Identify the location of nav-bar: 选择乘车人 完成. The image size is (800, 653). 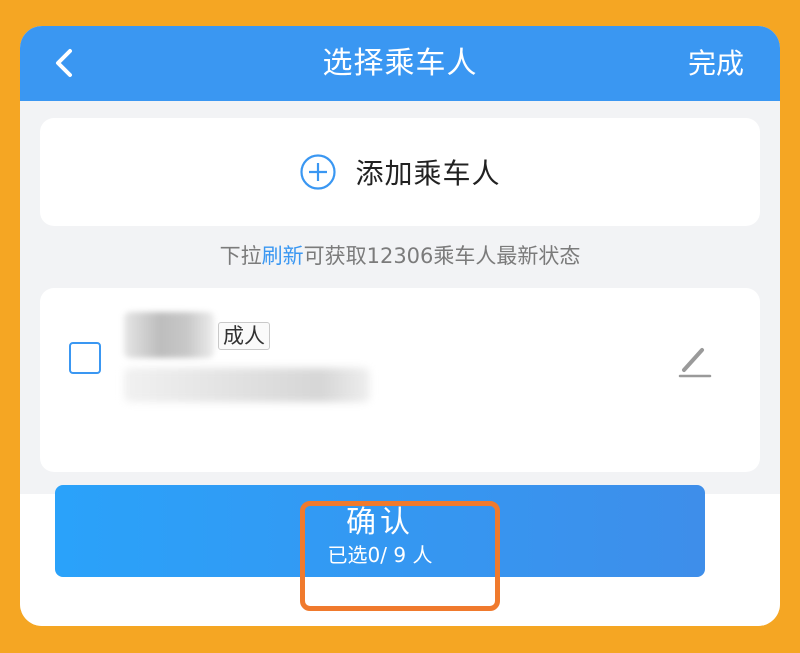
(400, 63).